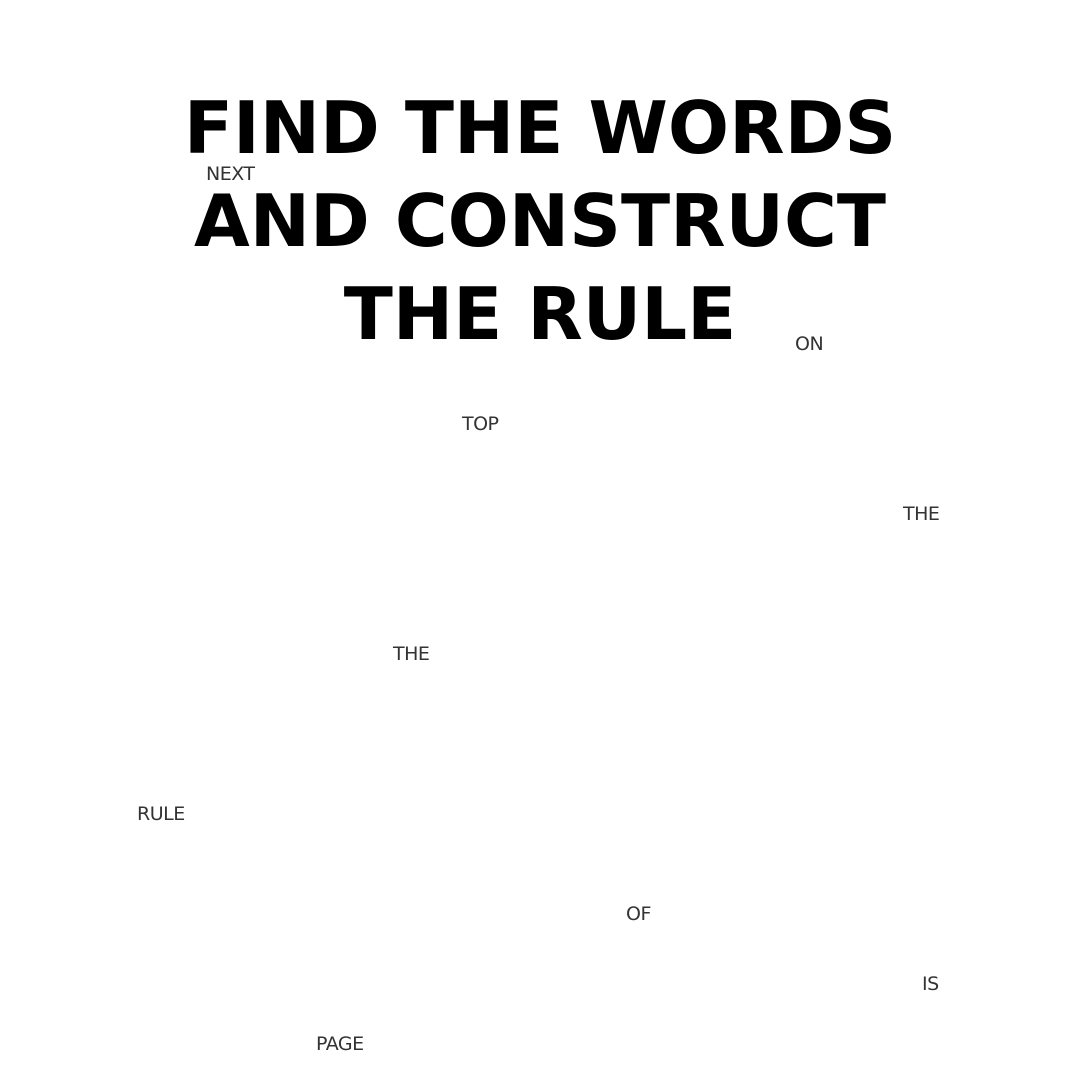  What do you see at coordinates (540, 128) in the screenshot?
I see `title-line-1: FIND THE WORDS` at bounding box center [540, 128].